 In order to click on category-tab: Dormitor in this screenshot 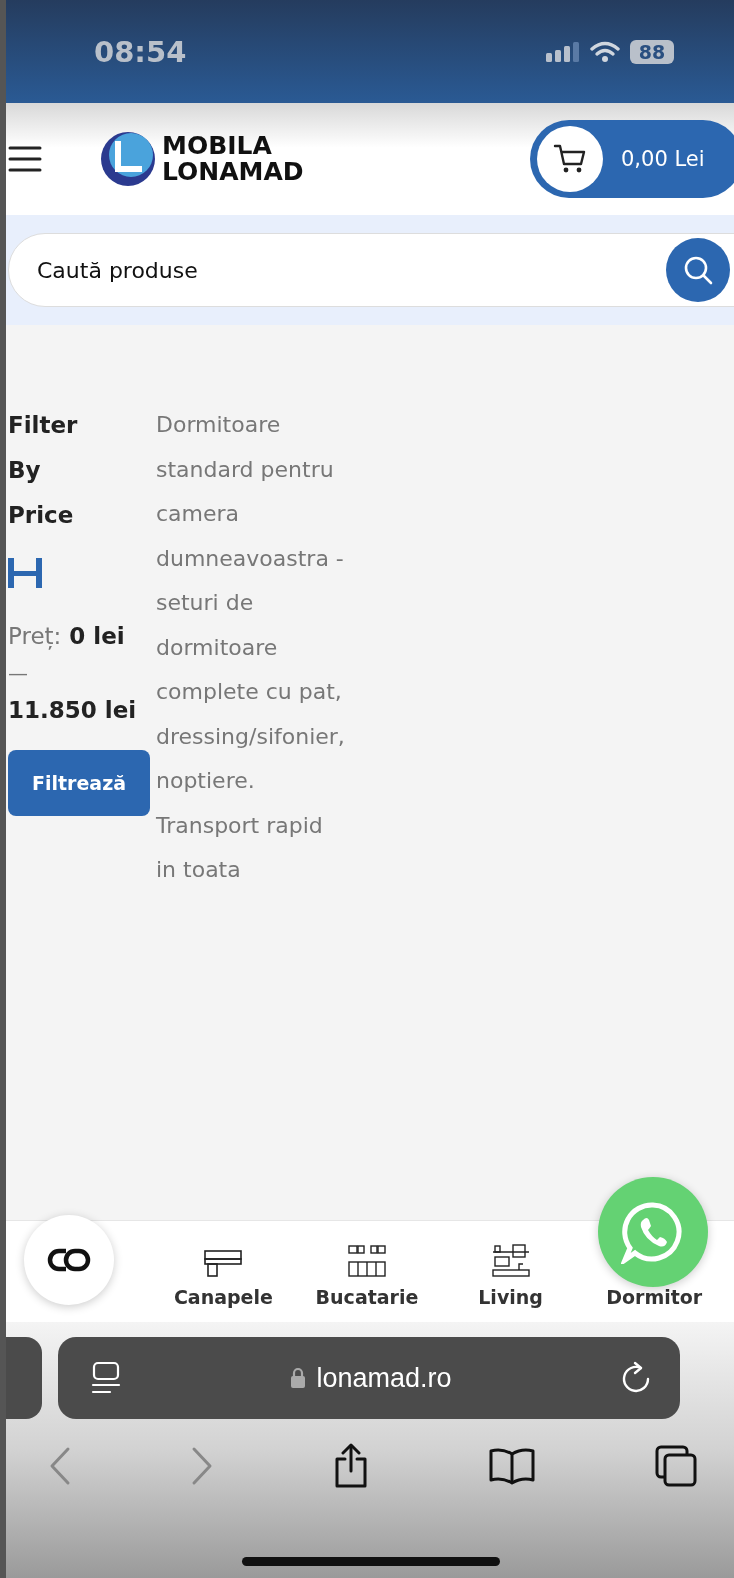, I will do `click(654, 1297)`.